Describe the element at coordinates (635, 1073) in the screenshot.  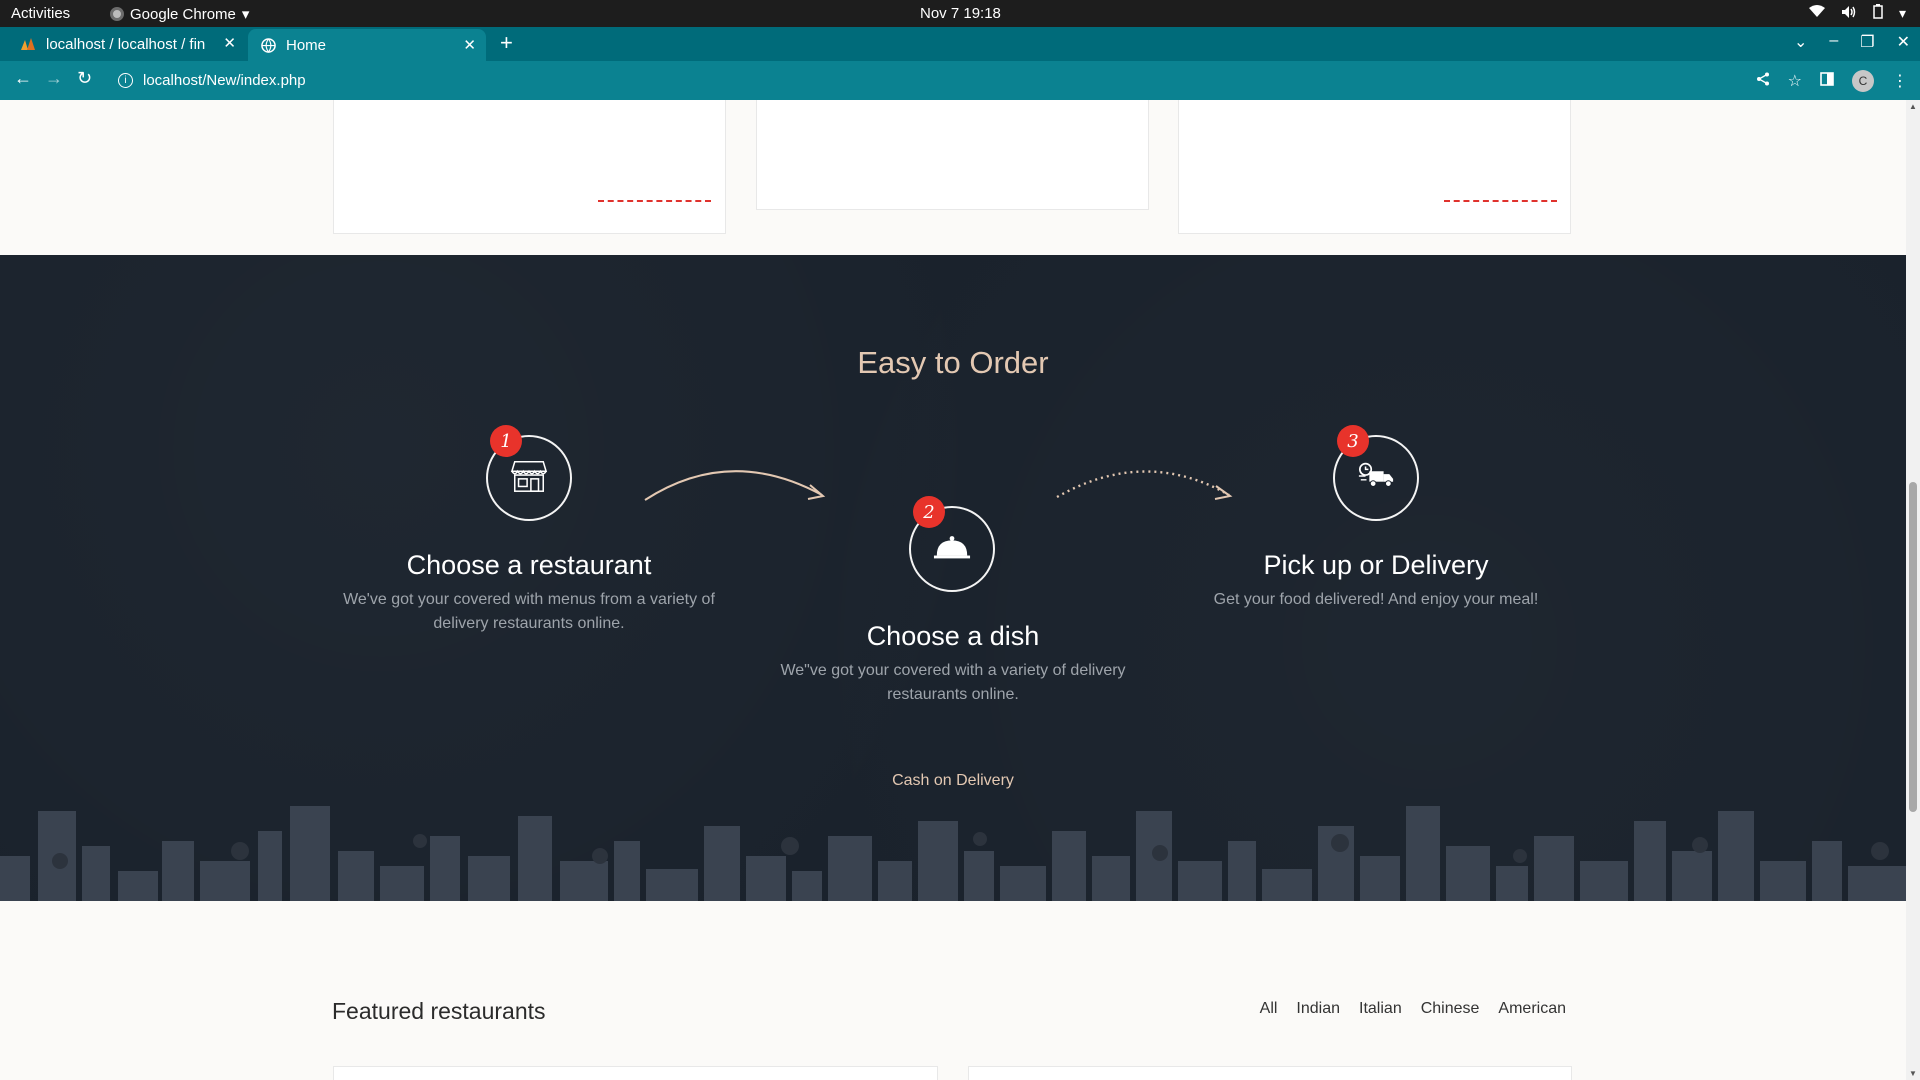
I see `restaurant-card-bottom-left` at that location.